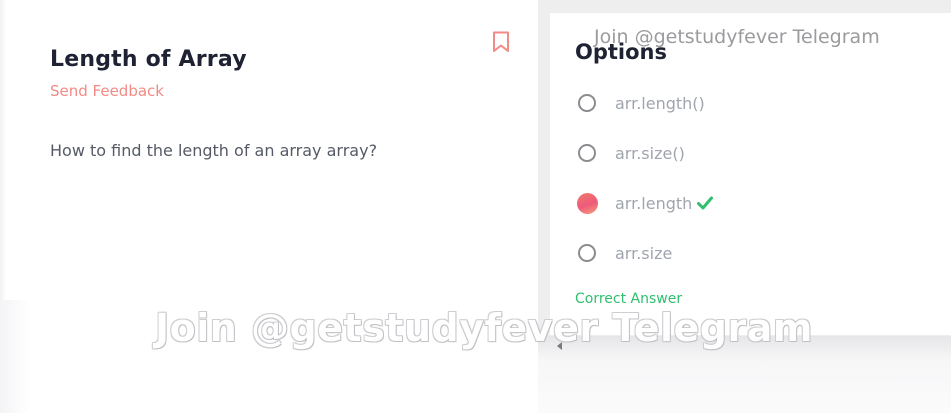 Image resolution: width=951 pixels, height=413 pixels. Describe the element at coordinates (484, 328) in the screenshot. I see `watermark-bottom: Join @getstudyfever Telegram` at that location.